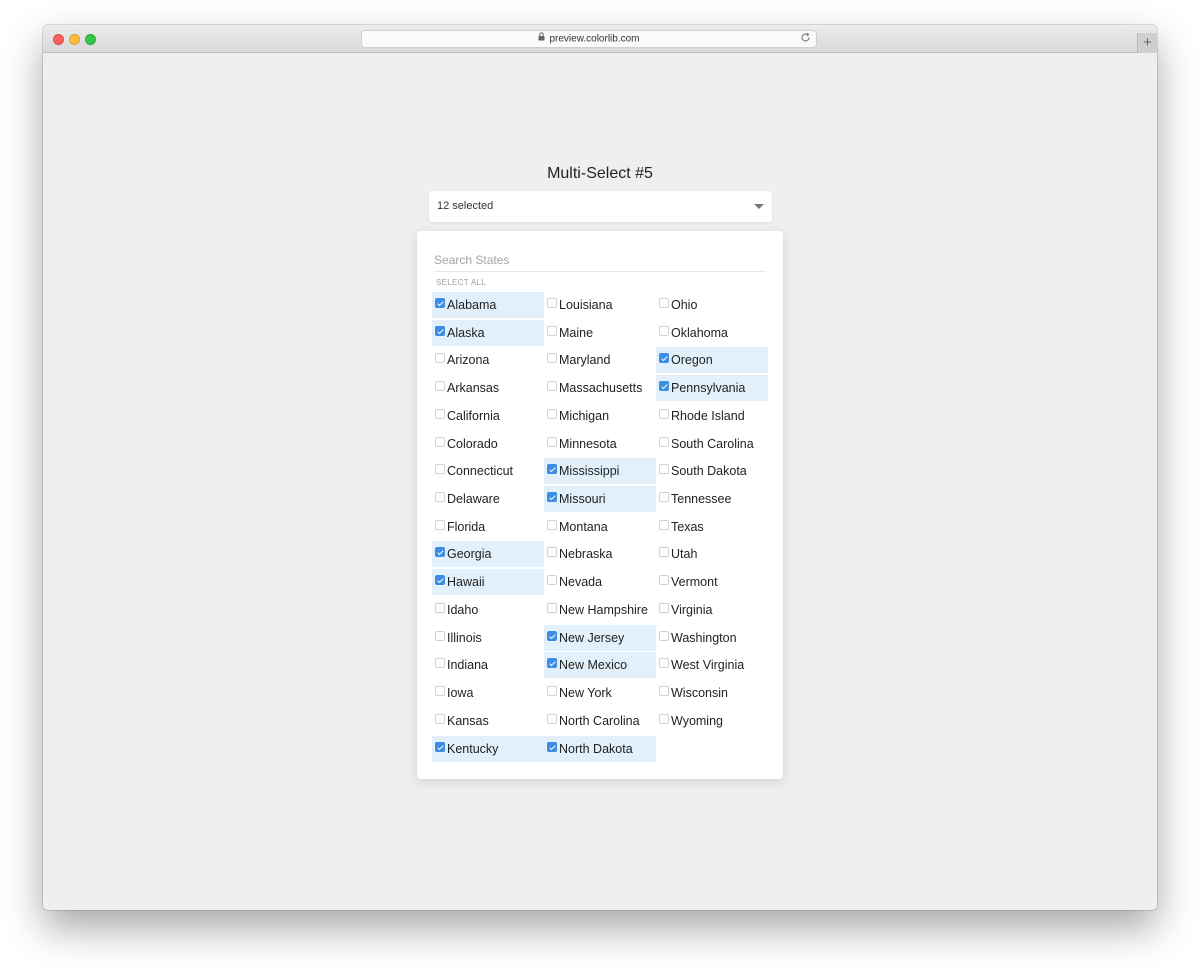 The height and width of the screenshot is (972, 1200). I want to click on reload-icon, so click(805, 40).